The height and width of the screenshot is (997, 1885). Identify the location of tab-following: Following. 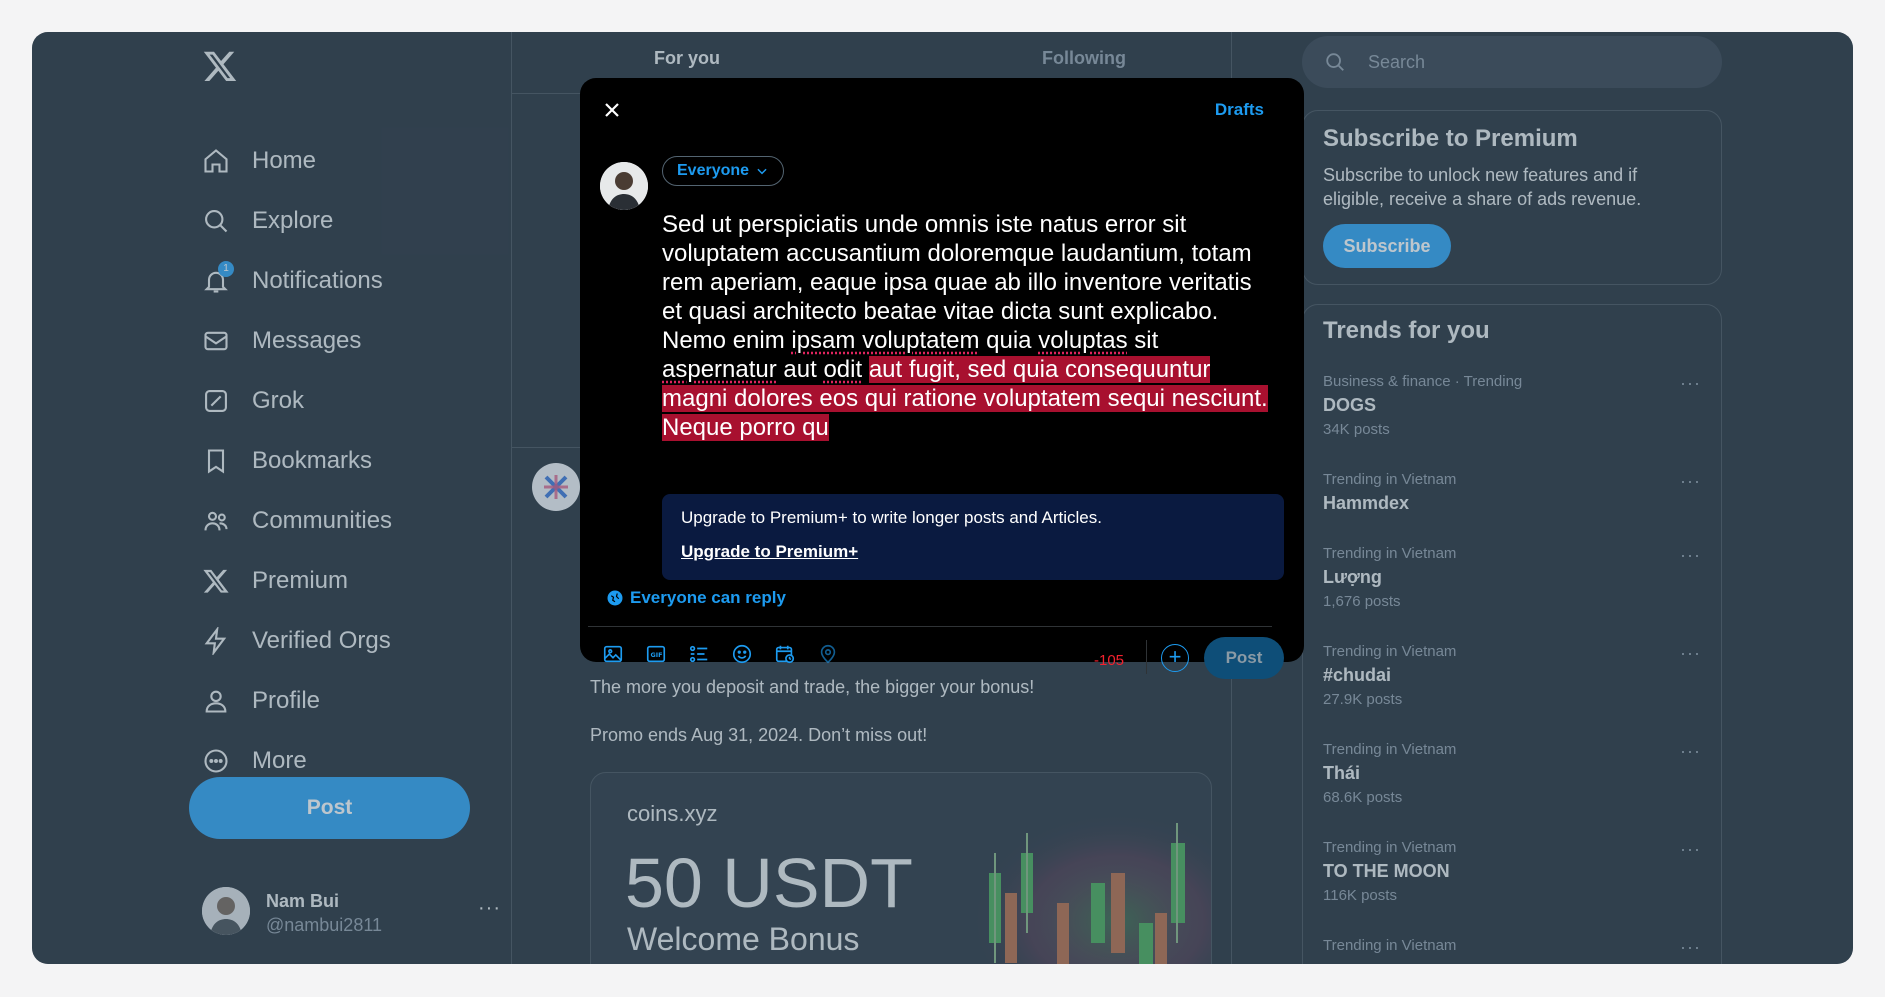
(1084, 58).